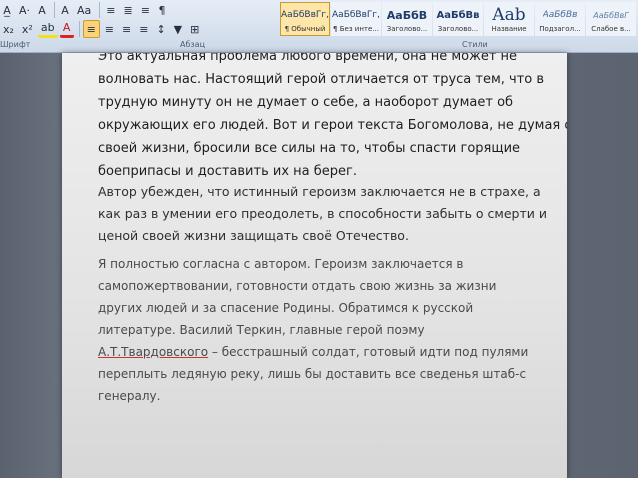 The height and width of the screenshot is (478, 638). I want to click on superscript-button: x², so click(27, 29).